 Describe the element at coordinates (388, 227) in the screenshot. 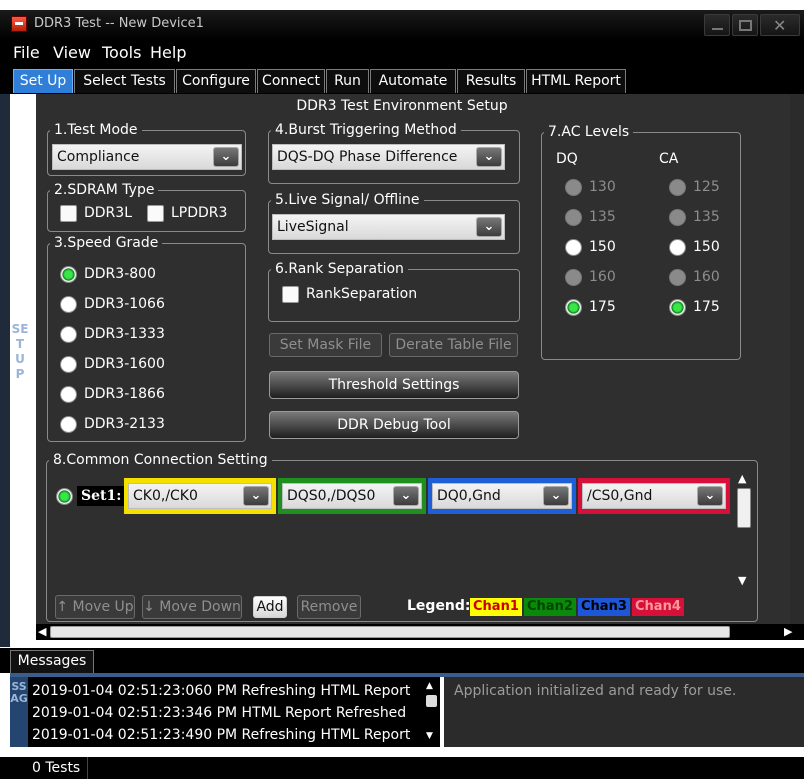

I see `live-signal-dropdown: LiveSignal ⌄` at that location.